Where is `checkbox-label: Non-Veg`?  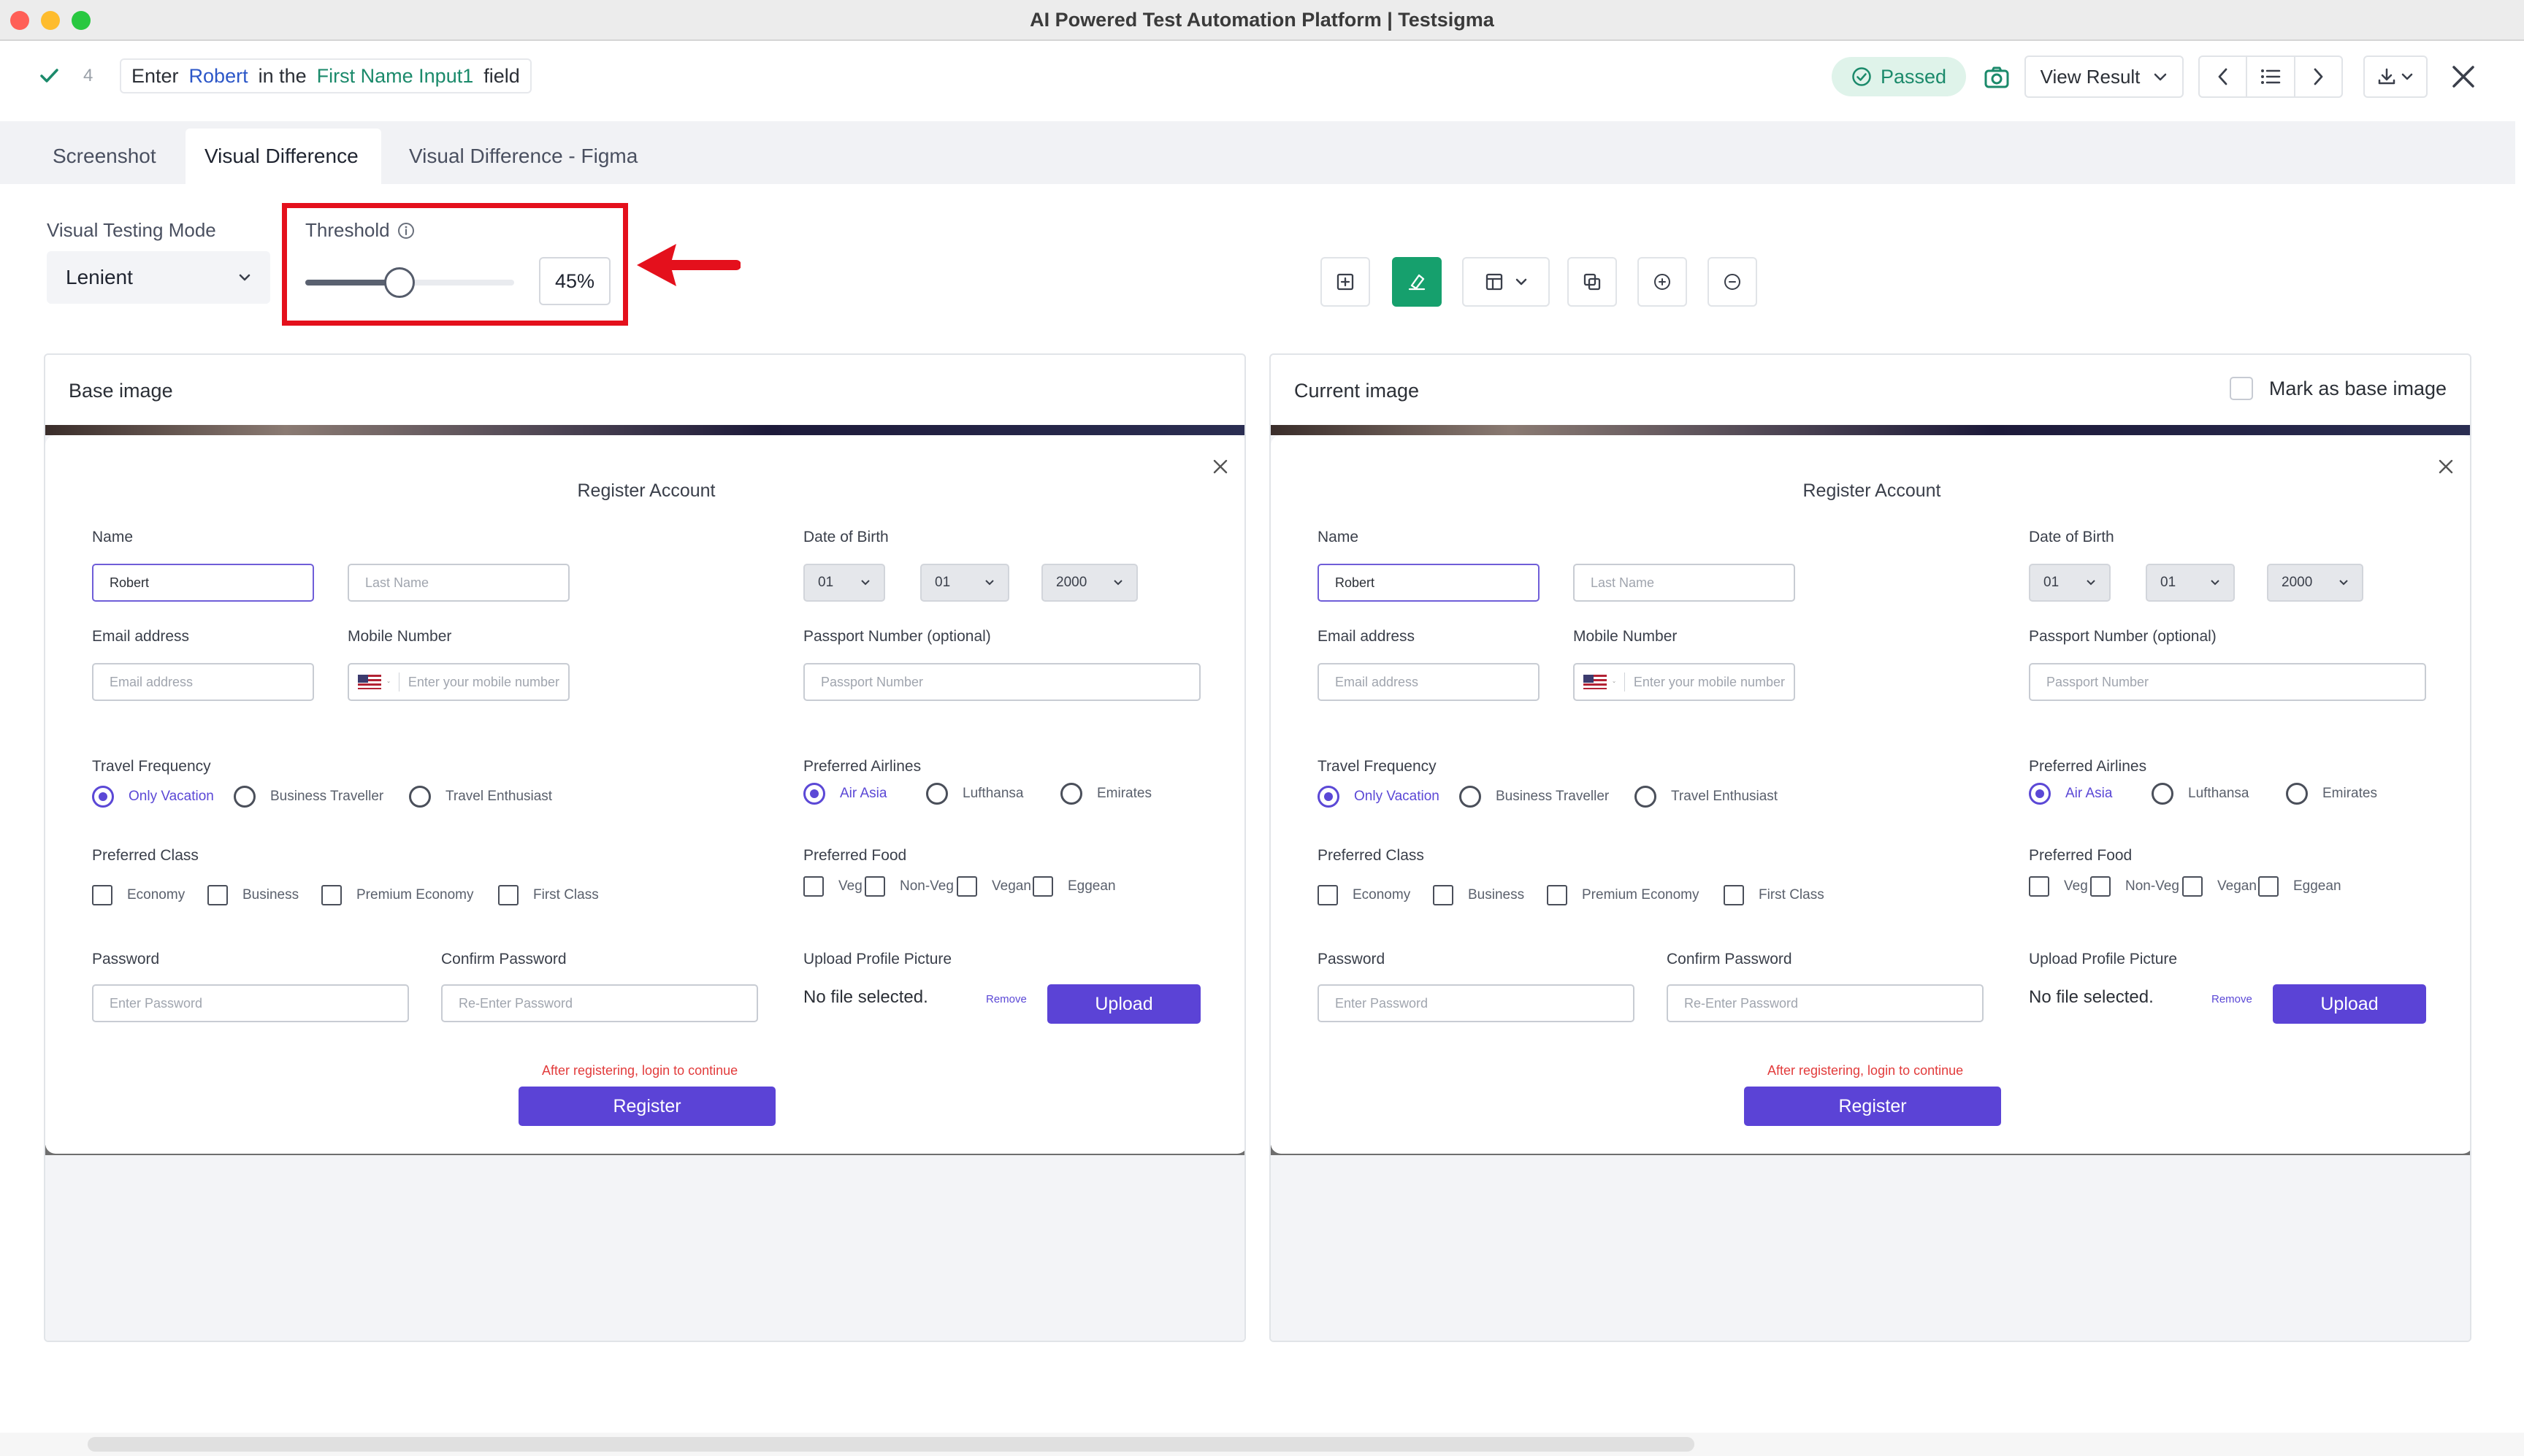 checkbox-label: Non-Veg is located at coordinates (2152, 886).